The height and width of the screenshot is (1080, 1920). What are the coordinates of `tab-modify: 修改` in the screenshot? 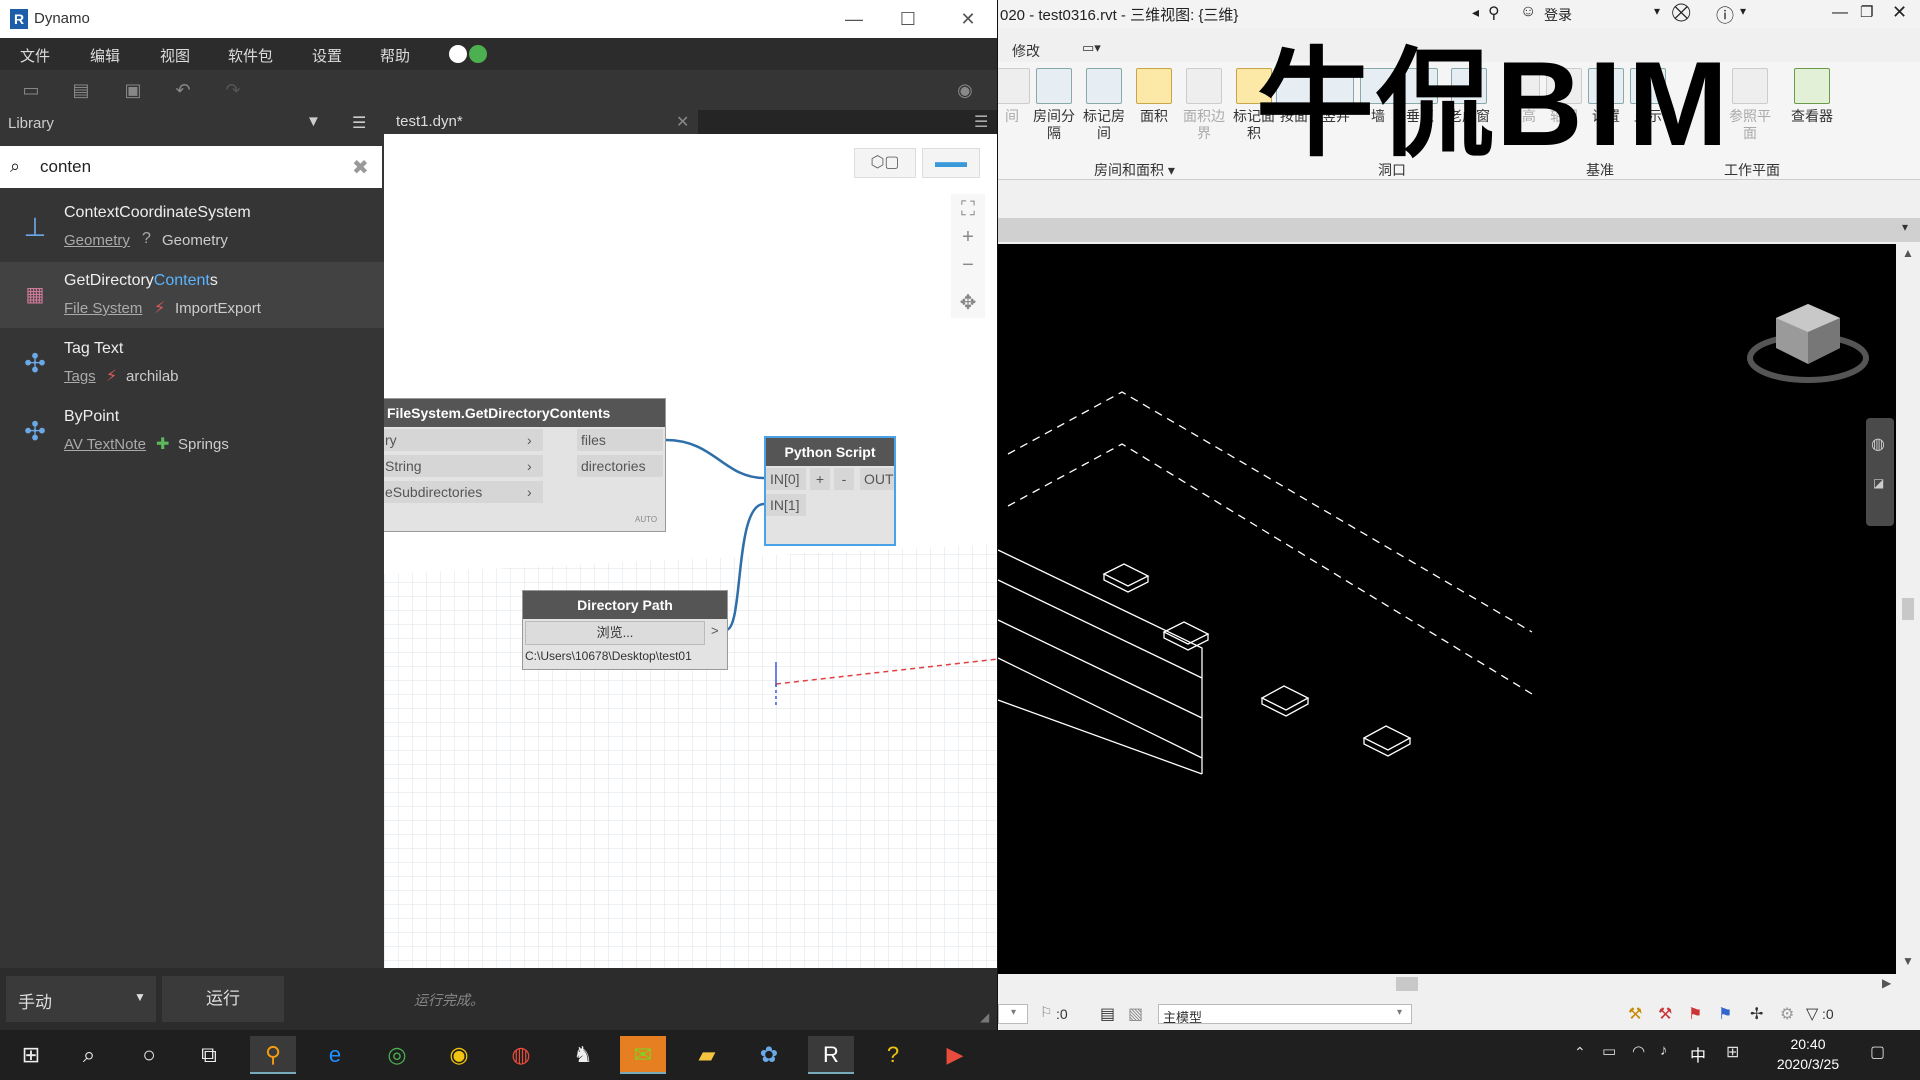 It's located at (1026, 51).